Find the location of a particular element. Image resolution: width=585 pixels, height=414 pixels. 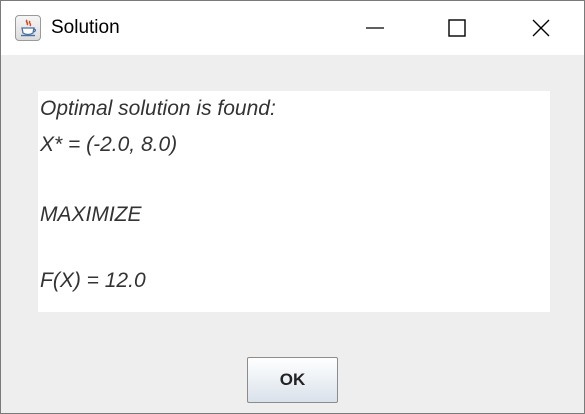

close-icon is located at coordinates (541, 28).